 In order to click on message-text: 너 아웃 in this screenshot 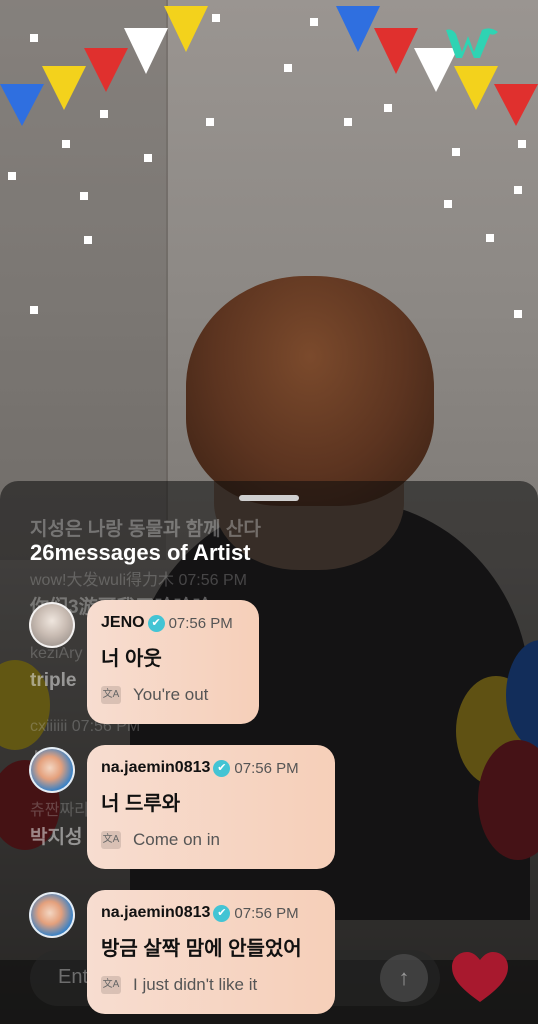, I will do `click(131, 659)`.